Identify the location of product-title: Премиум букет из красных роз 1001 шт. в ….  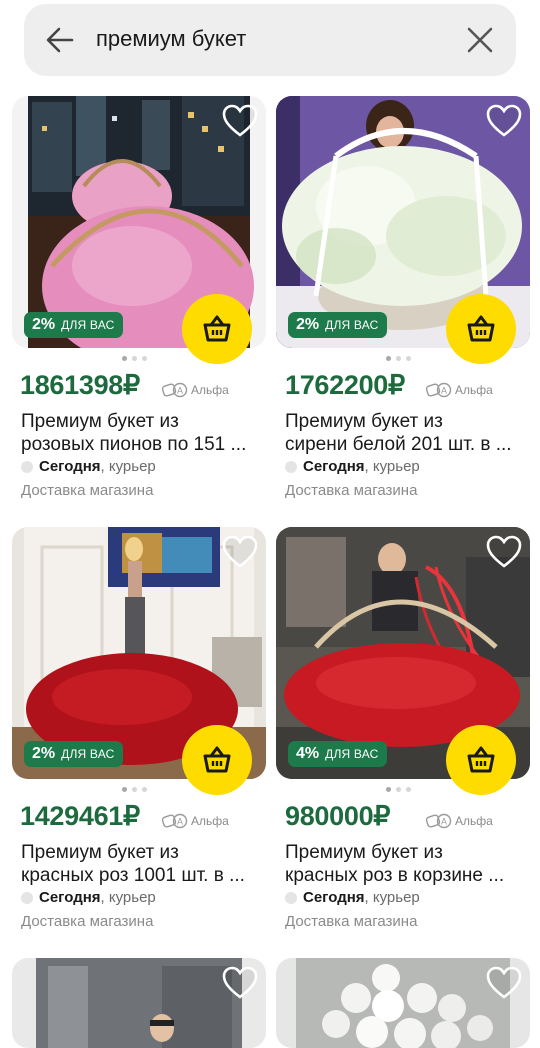
(133, 864).